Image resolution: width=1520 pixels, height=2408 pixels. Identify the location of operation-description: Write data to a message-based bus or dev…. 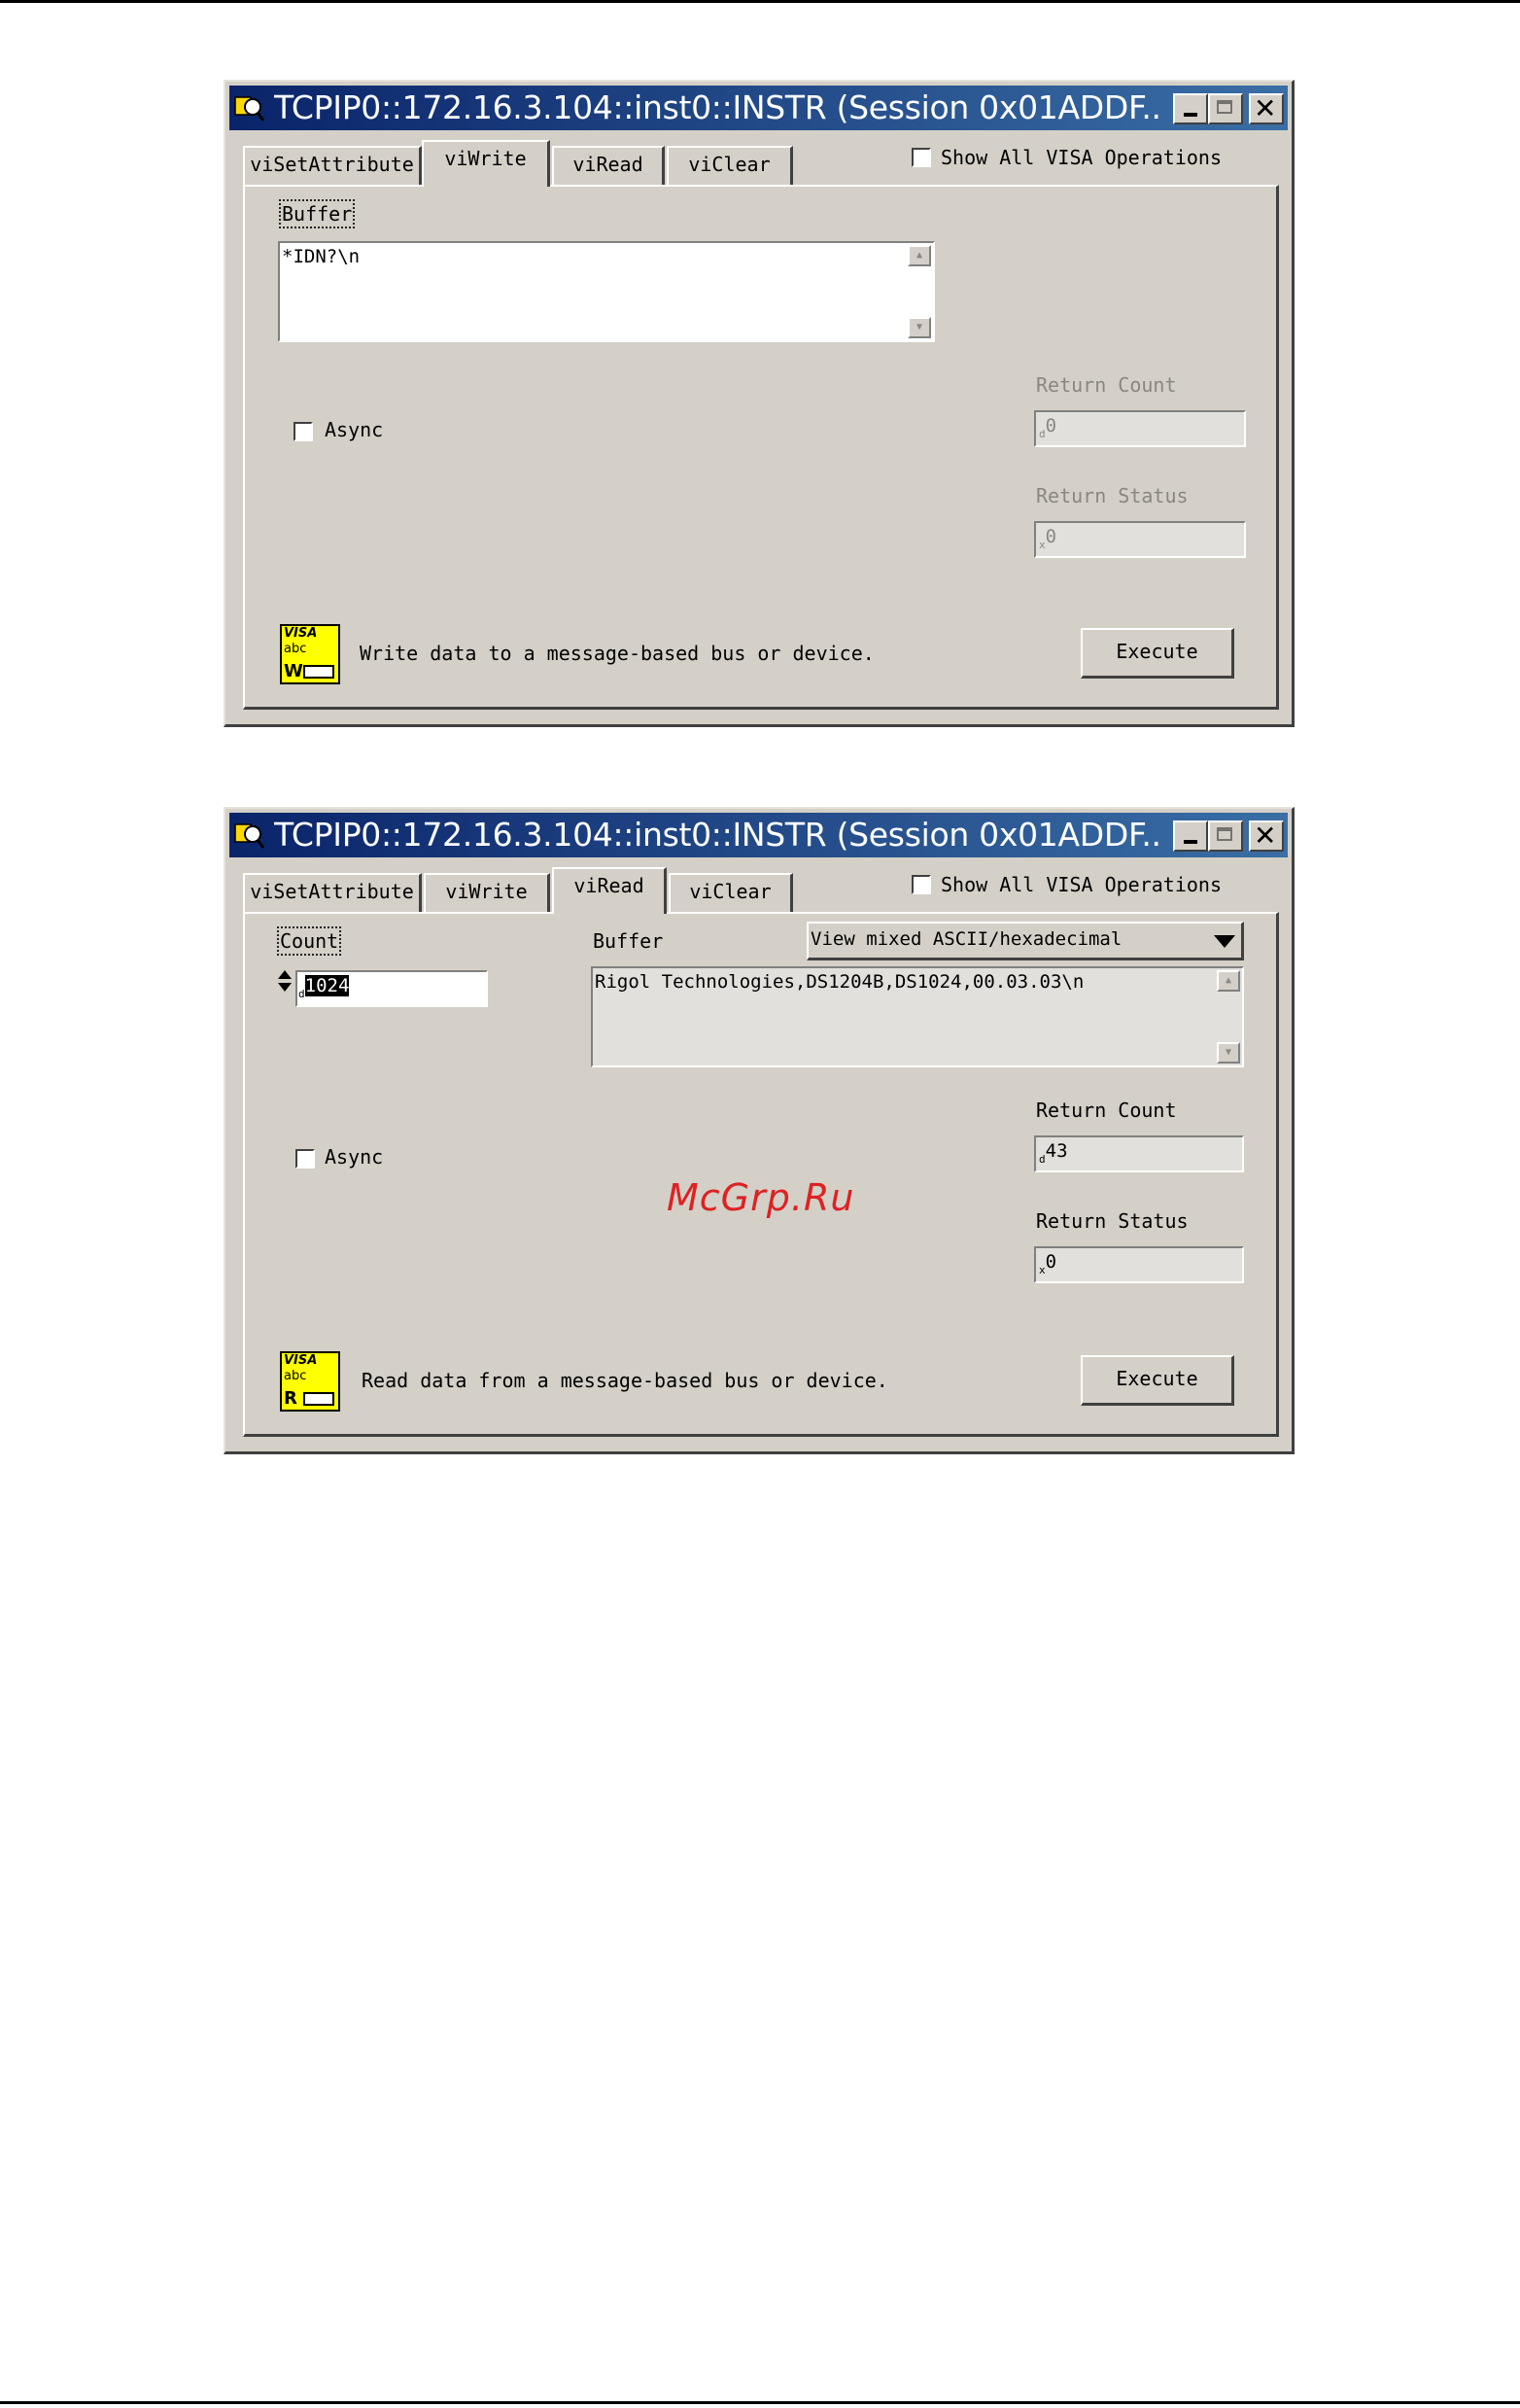
(617, 653).